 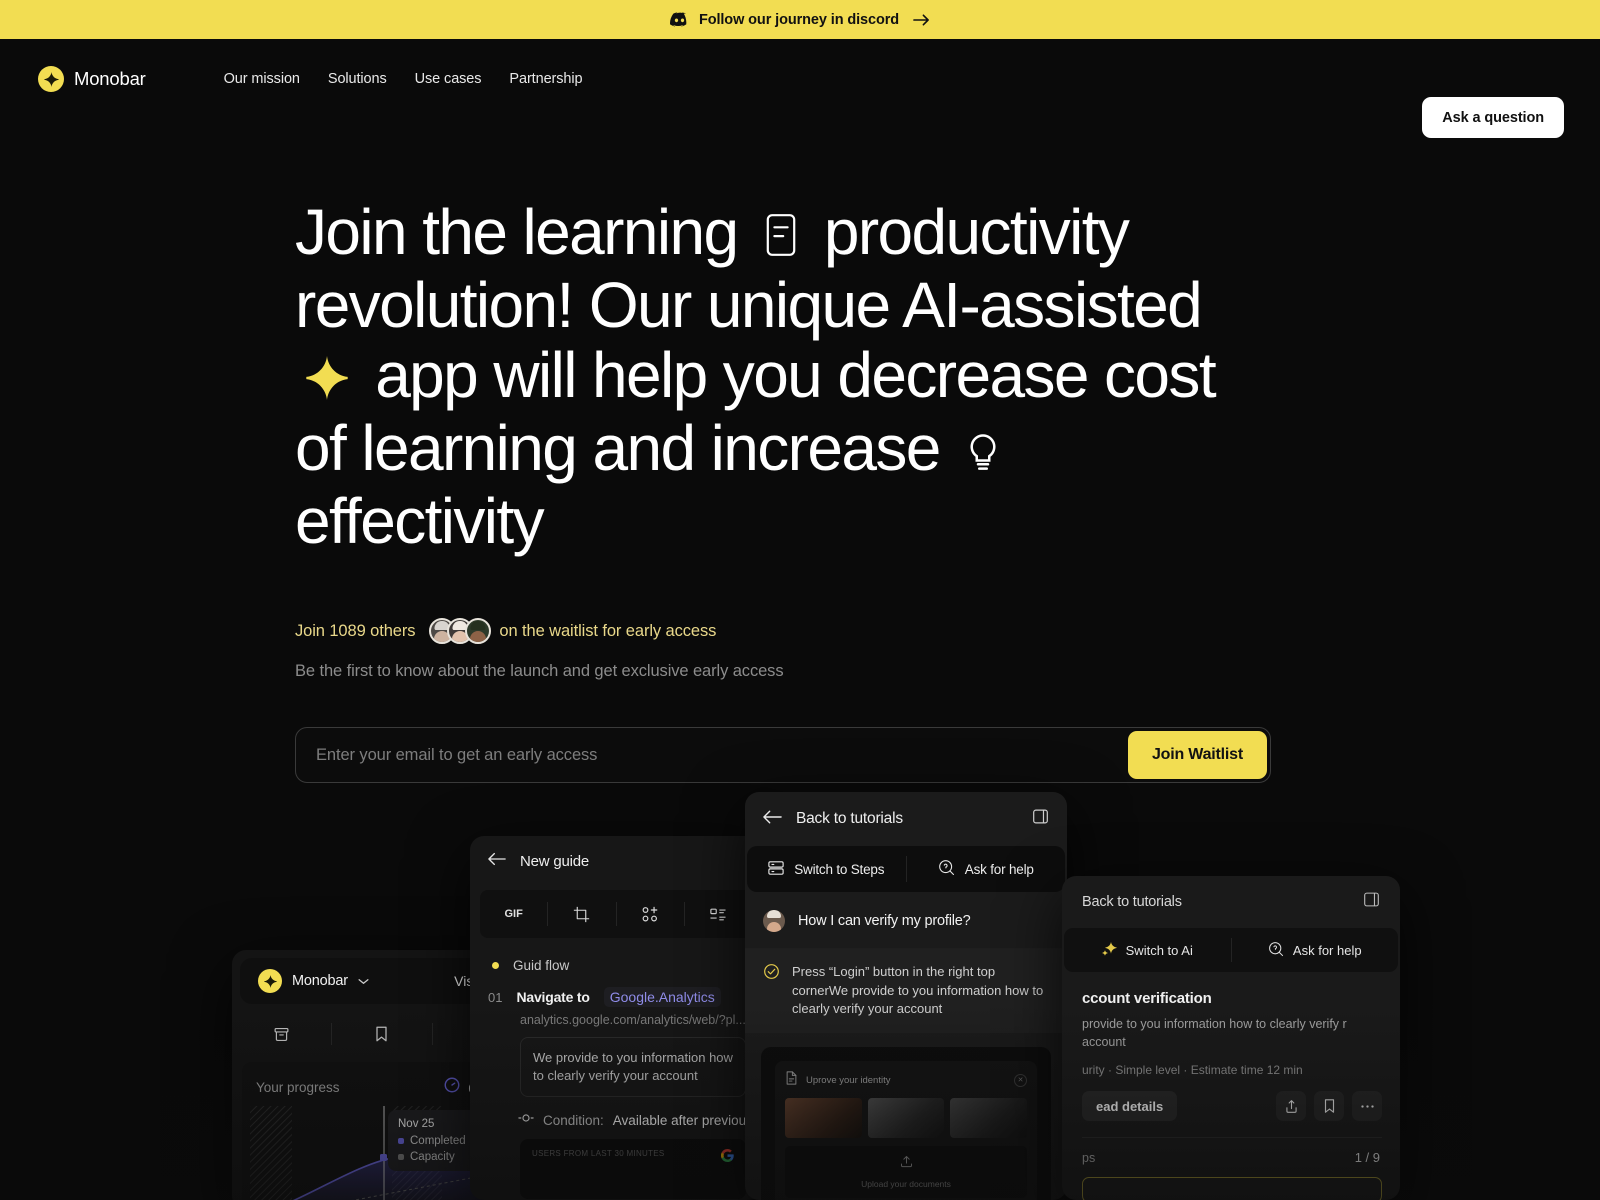 What do you see at coordinates (776, 869) in the screenshot?
I see `steps-icon` at bounding box center [776, 869].